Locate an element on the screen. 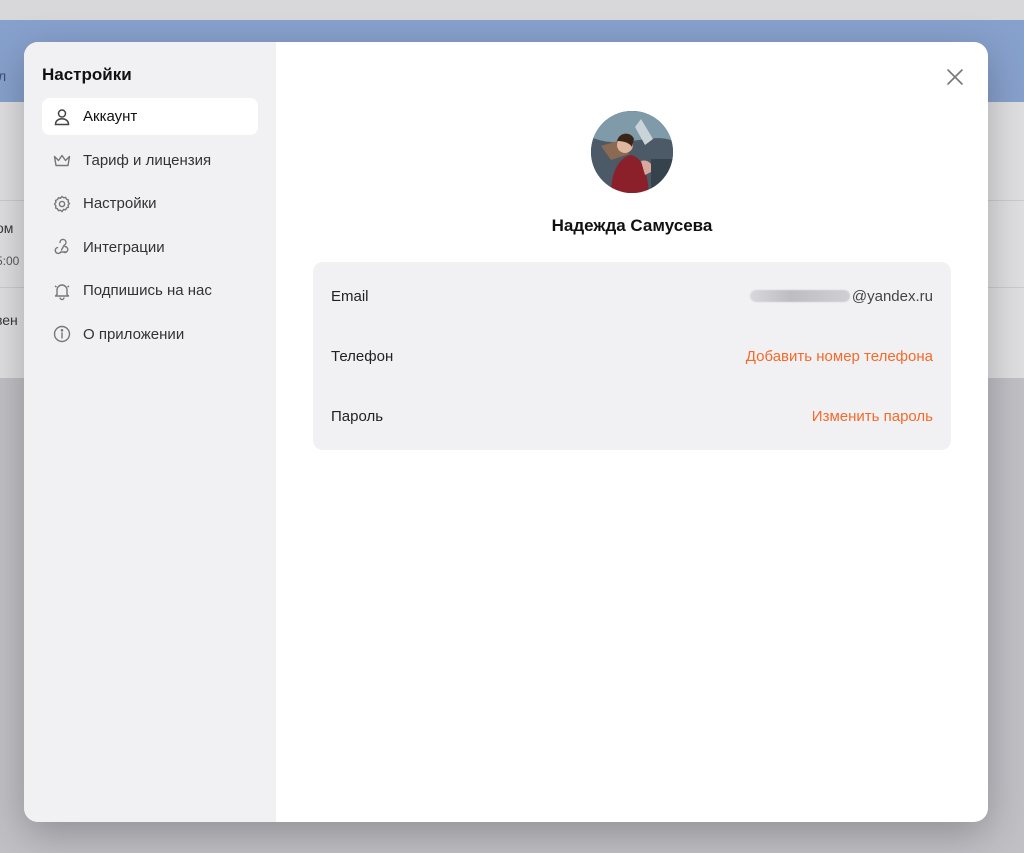  email-value: @yandex.ru is located at coordinates (841, 296).